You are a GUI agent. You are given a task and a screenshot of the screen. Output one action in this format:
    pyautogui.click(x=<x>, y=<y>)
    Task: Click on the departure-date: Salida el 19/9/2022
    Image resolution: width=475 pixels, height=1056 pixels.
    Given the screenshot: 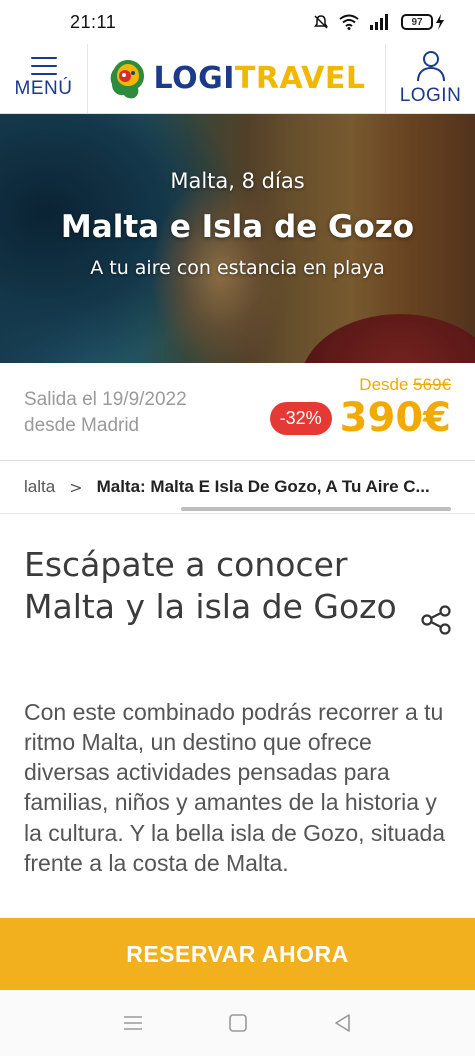 What is the action you would take?
    pyautogui.click(x=105, y=399)
    